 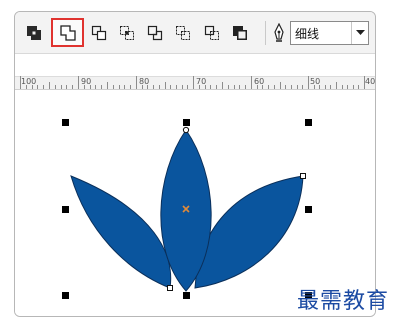 What do you see at coordinates (86, 81) in the screenshot?
I see `ruler-label: 90` at bounding box center [86, 81].